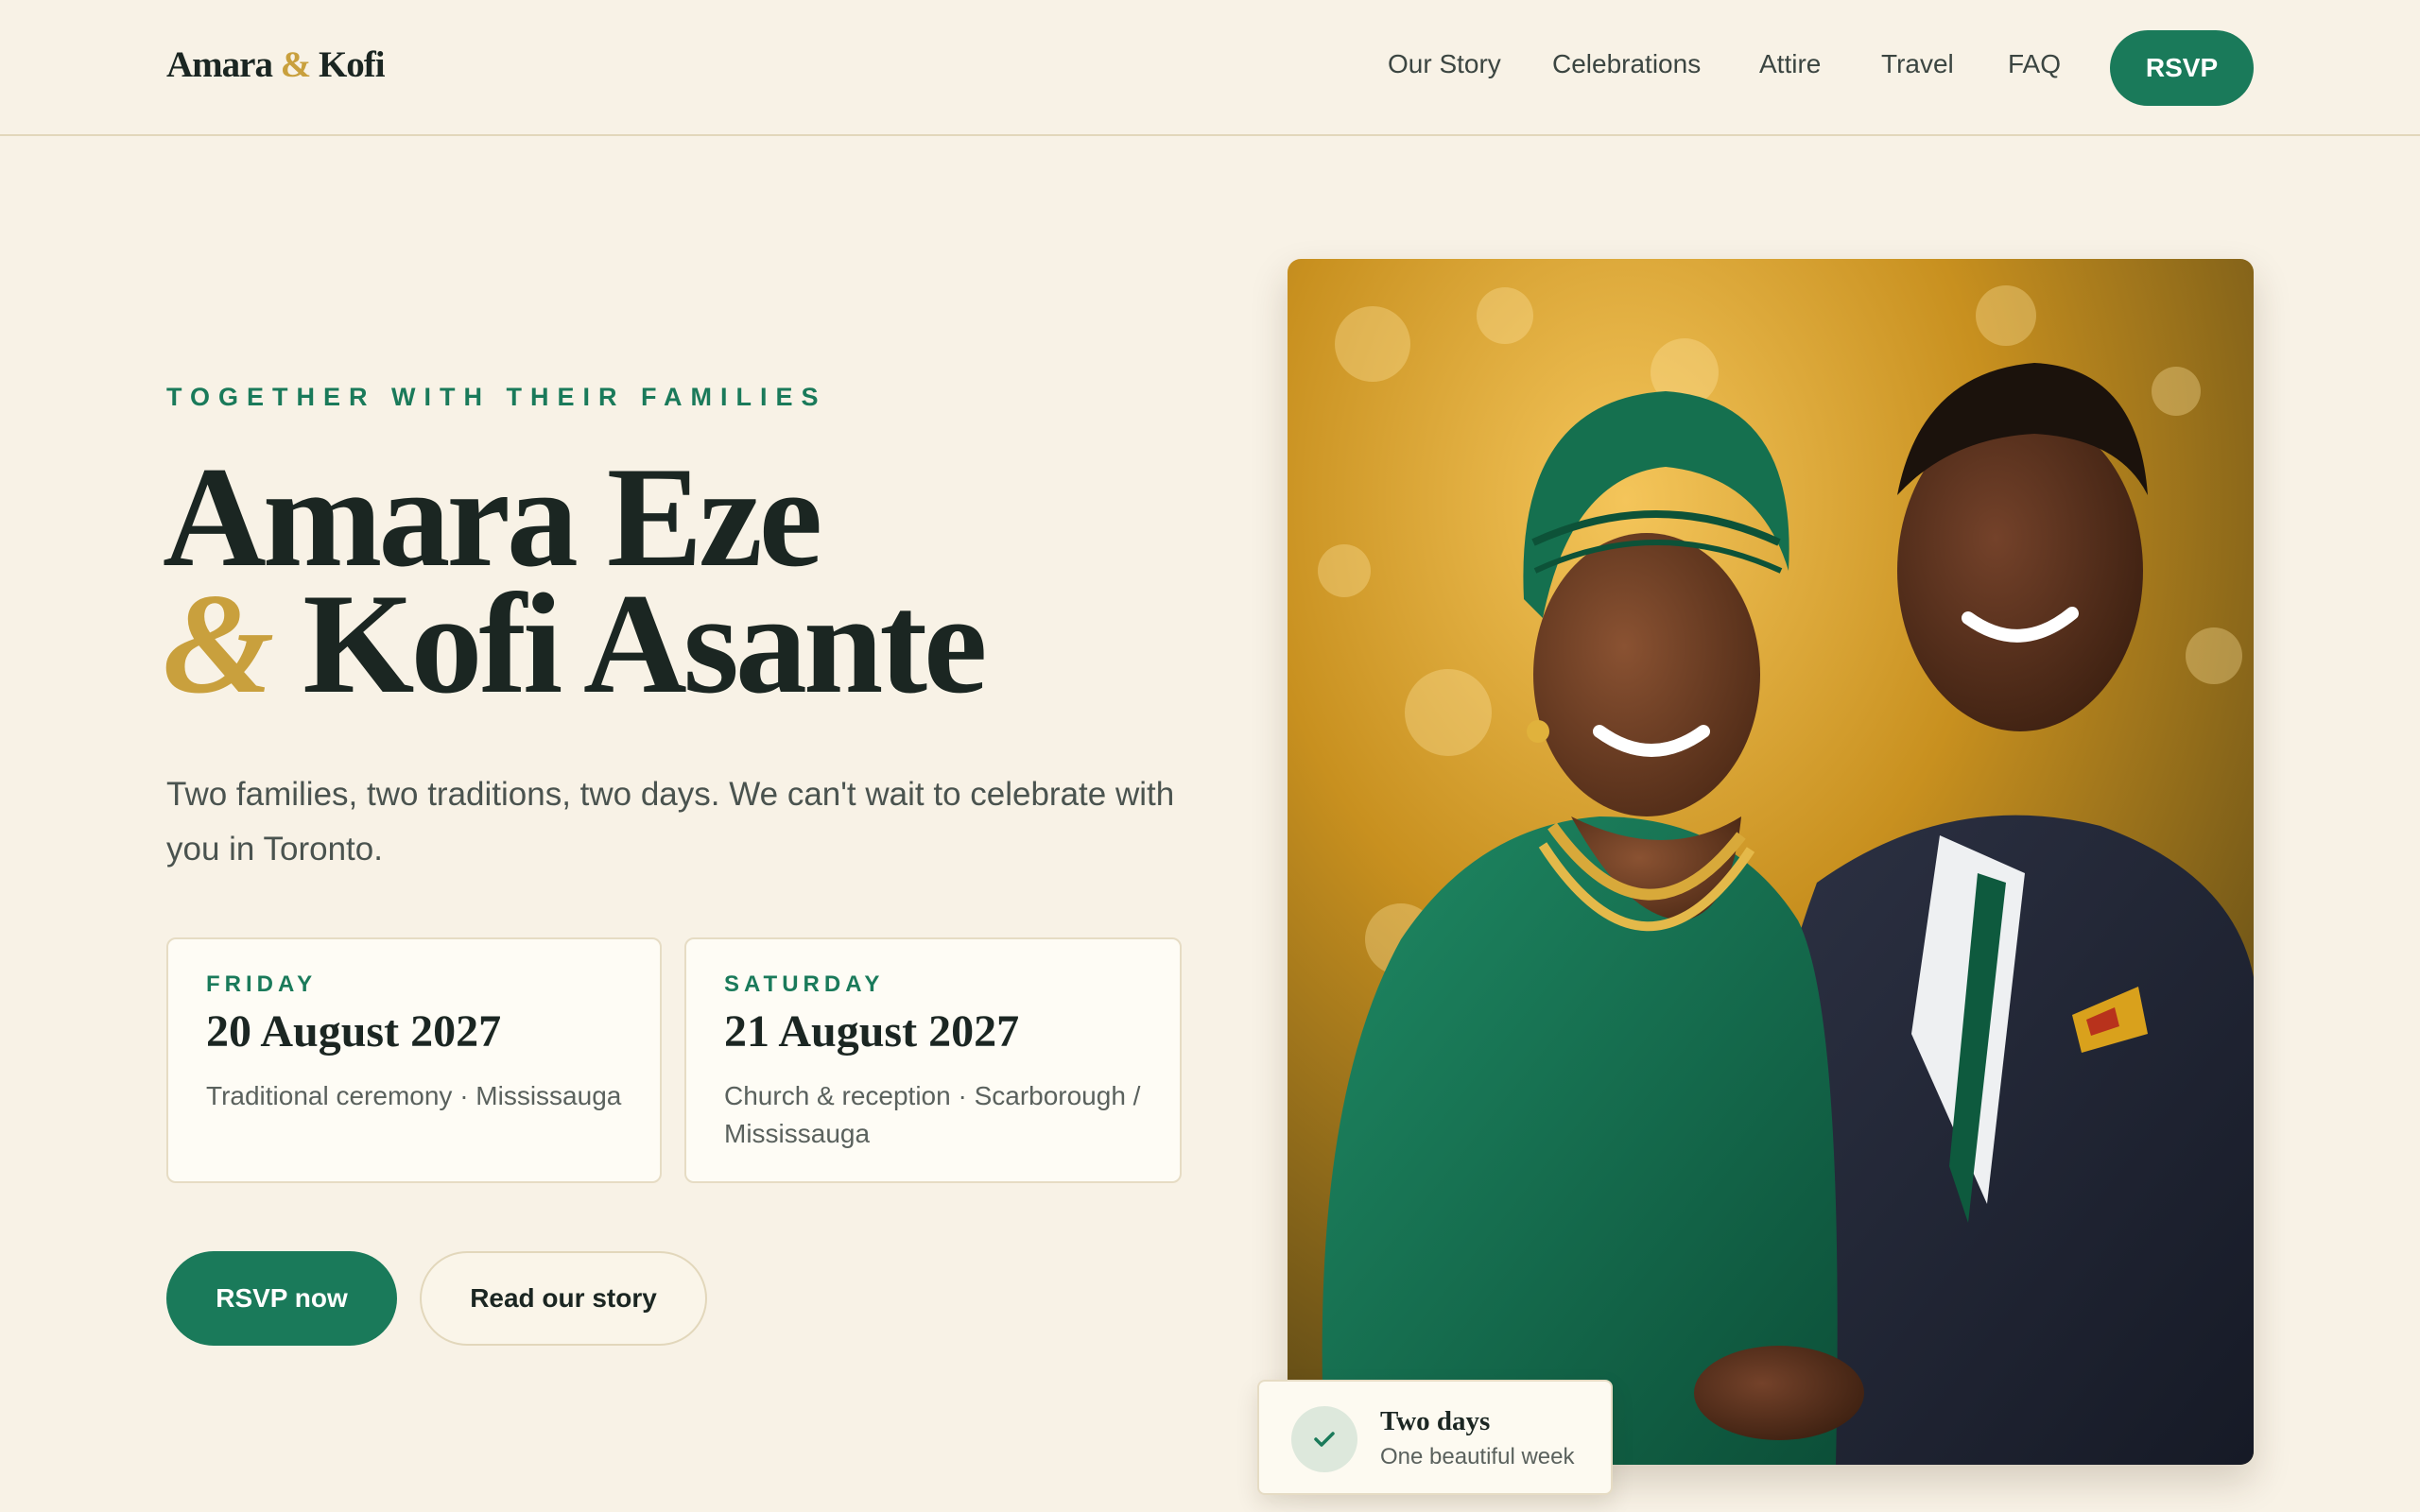  Describe the element at coordinates (804, 984) in the screenshot. I see `event-day: SATURDAY` at that location.